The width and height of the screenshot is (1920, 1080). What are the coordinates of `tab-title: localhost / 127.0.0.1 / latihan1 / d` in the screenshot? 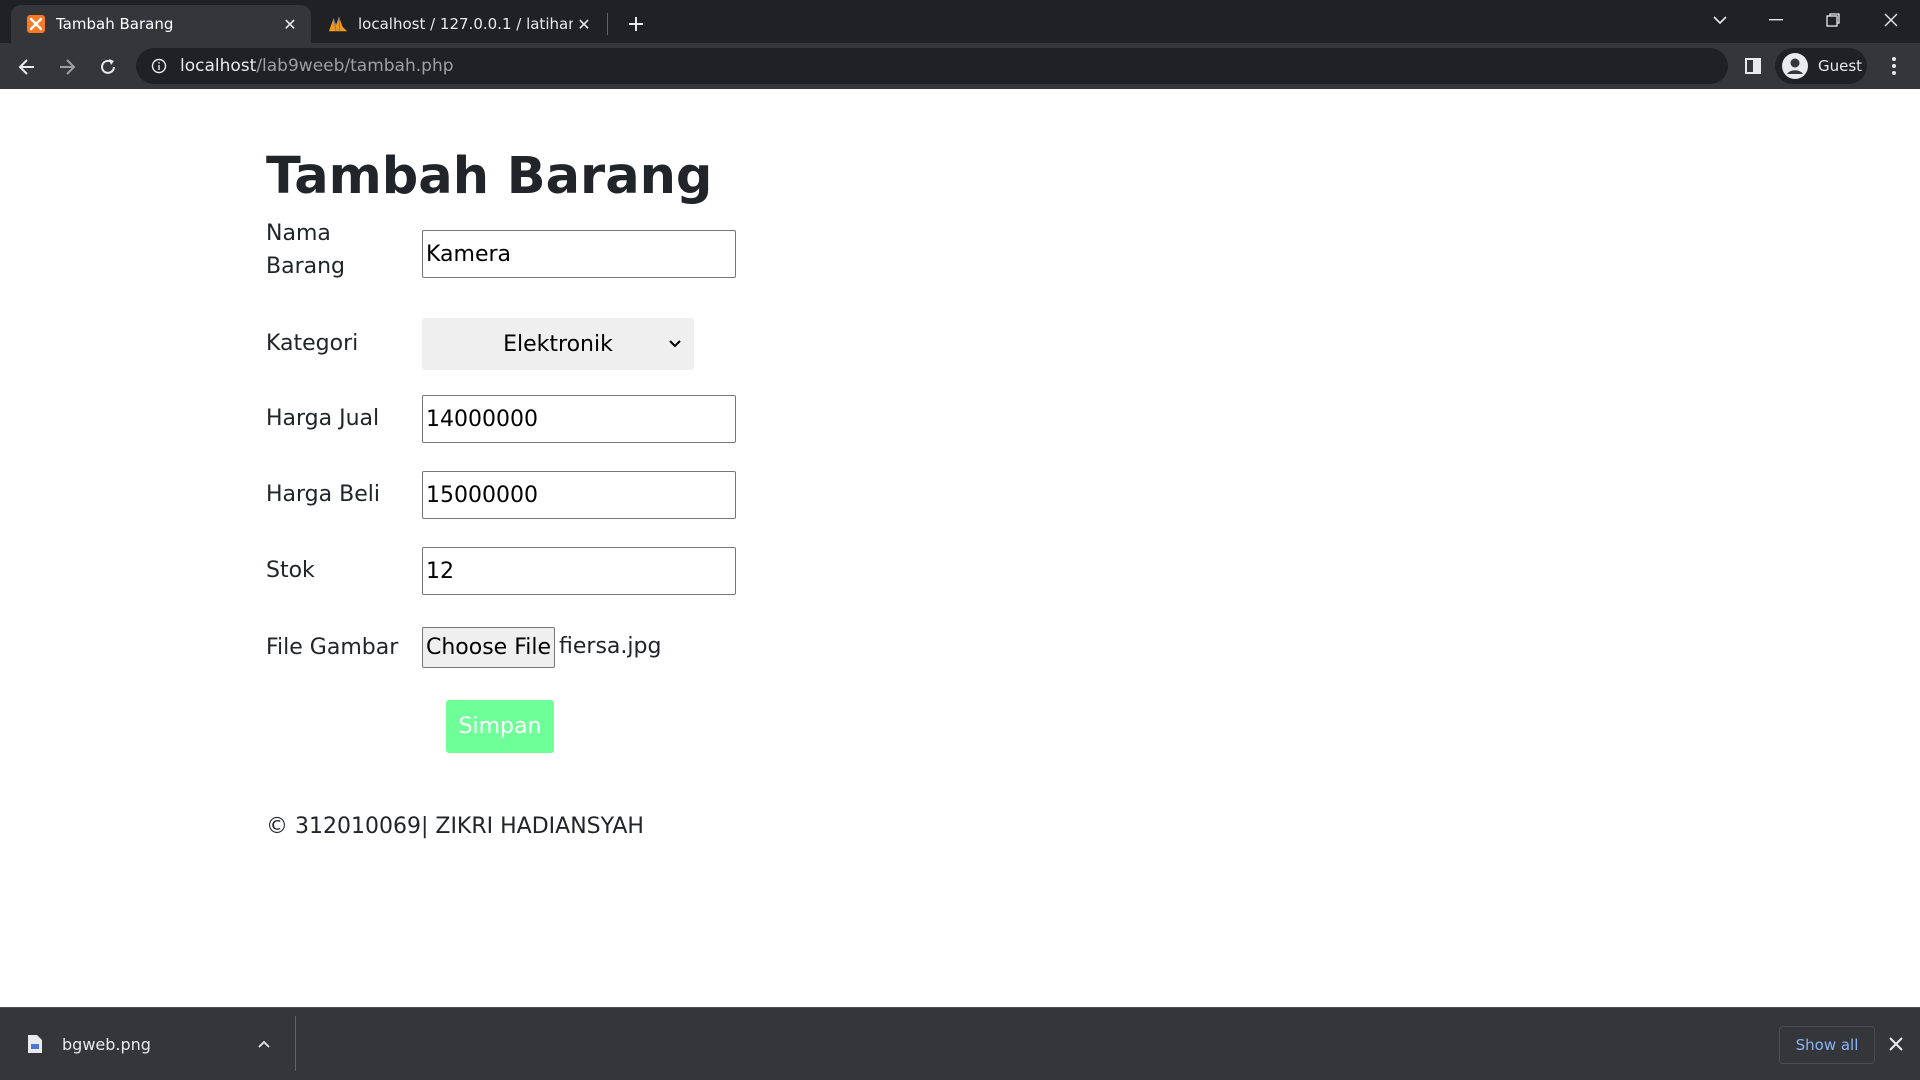 It's located at (465, 24).